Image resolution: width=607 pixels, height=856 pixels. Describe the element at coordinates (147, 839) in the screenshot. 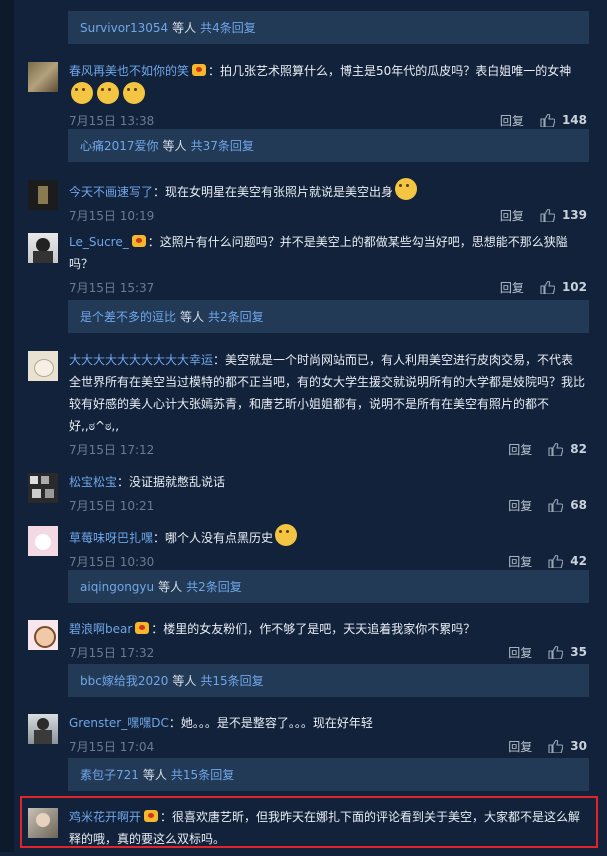

I see `comment-text-cont: 释的哦，真的要这么双标吗。` at that location.